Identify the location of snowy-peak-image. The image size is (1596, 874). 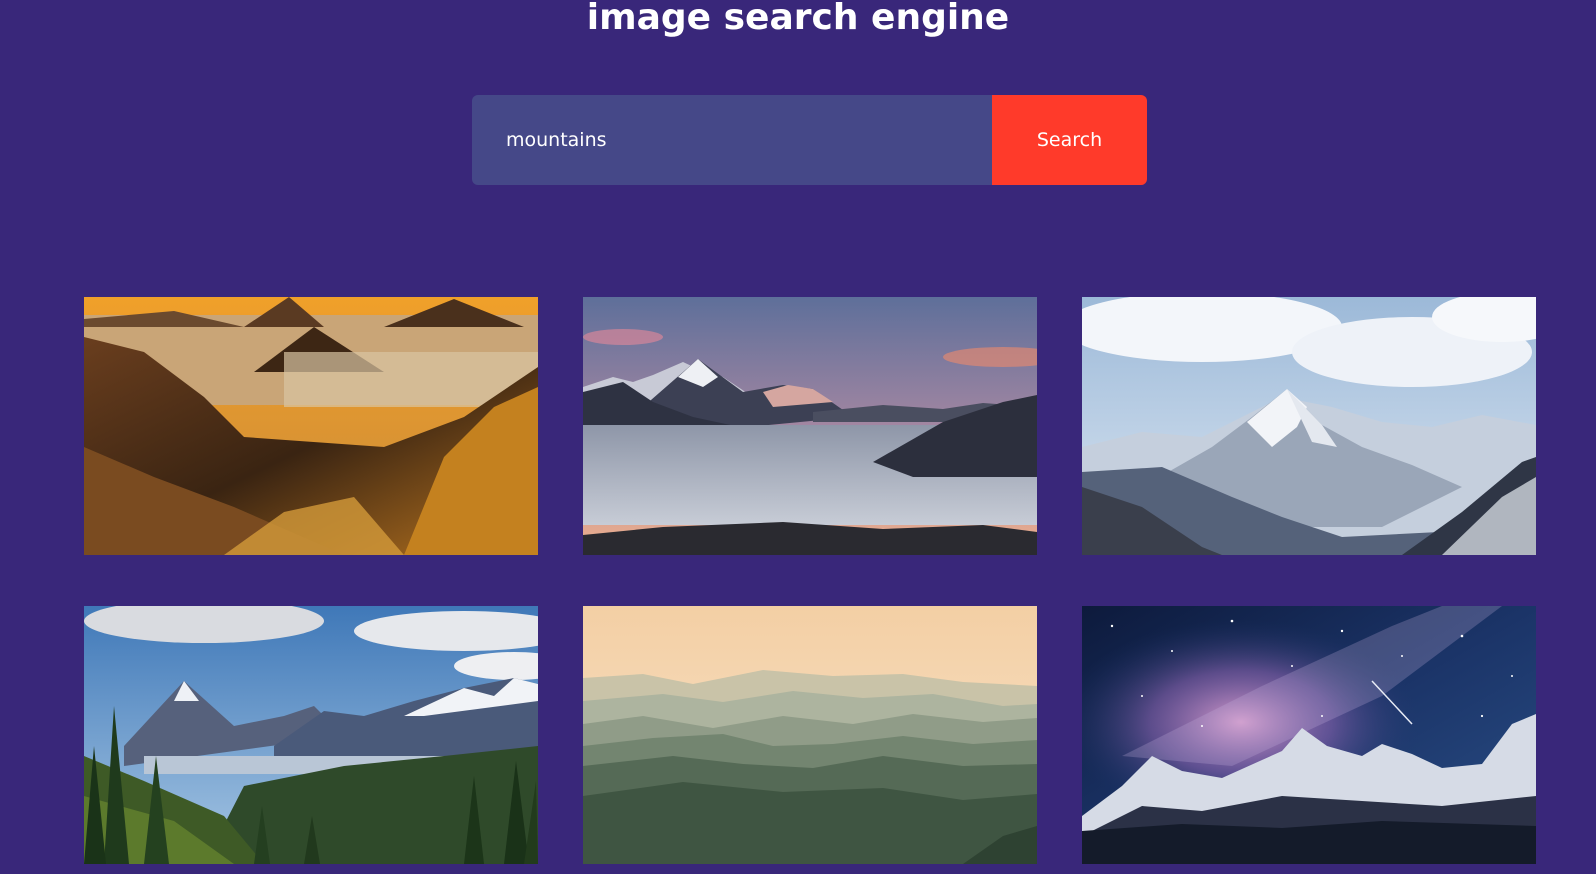
(1309, 426).